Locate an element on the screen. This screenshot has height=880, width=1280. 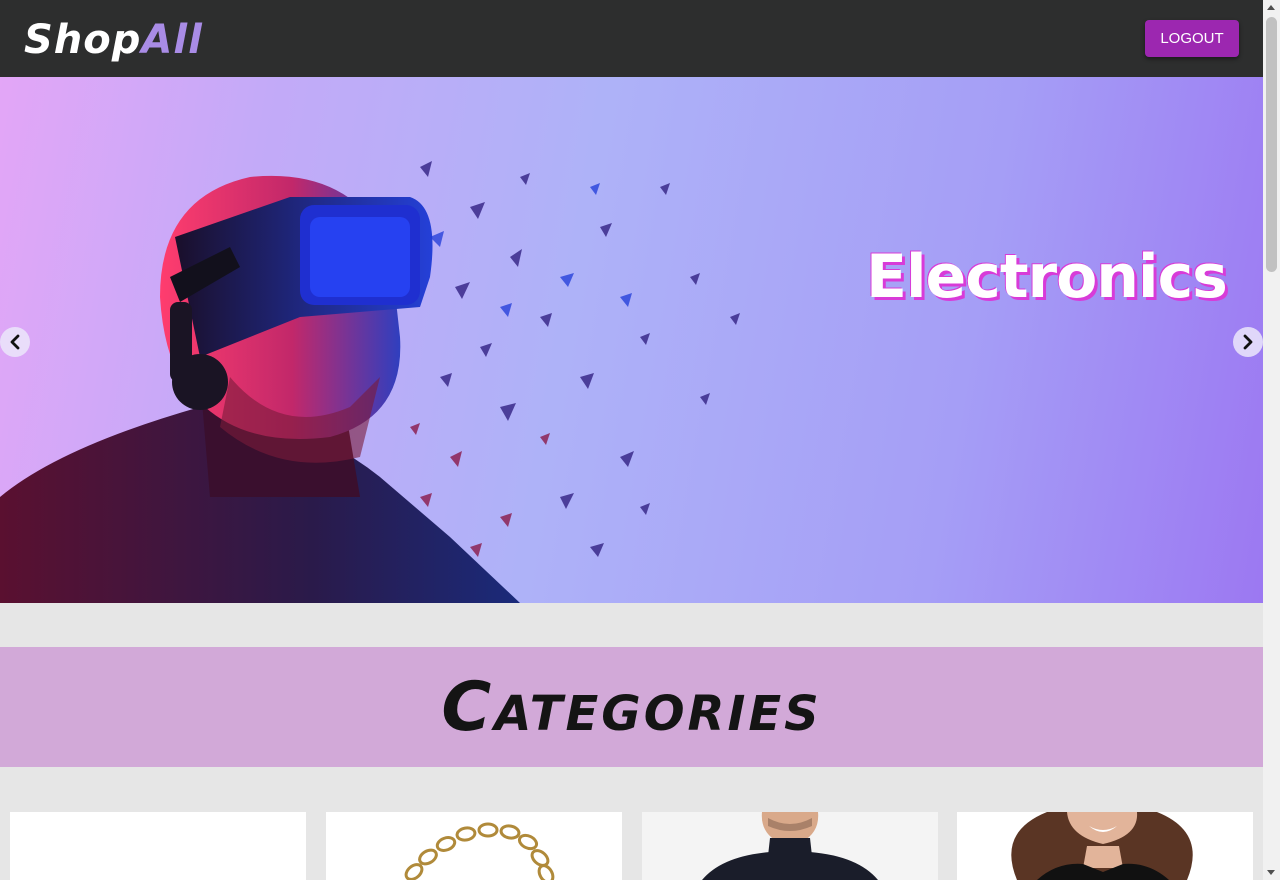
logo-text-shop: Shop is located at coordinates (83, 40).